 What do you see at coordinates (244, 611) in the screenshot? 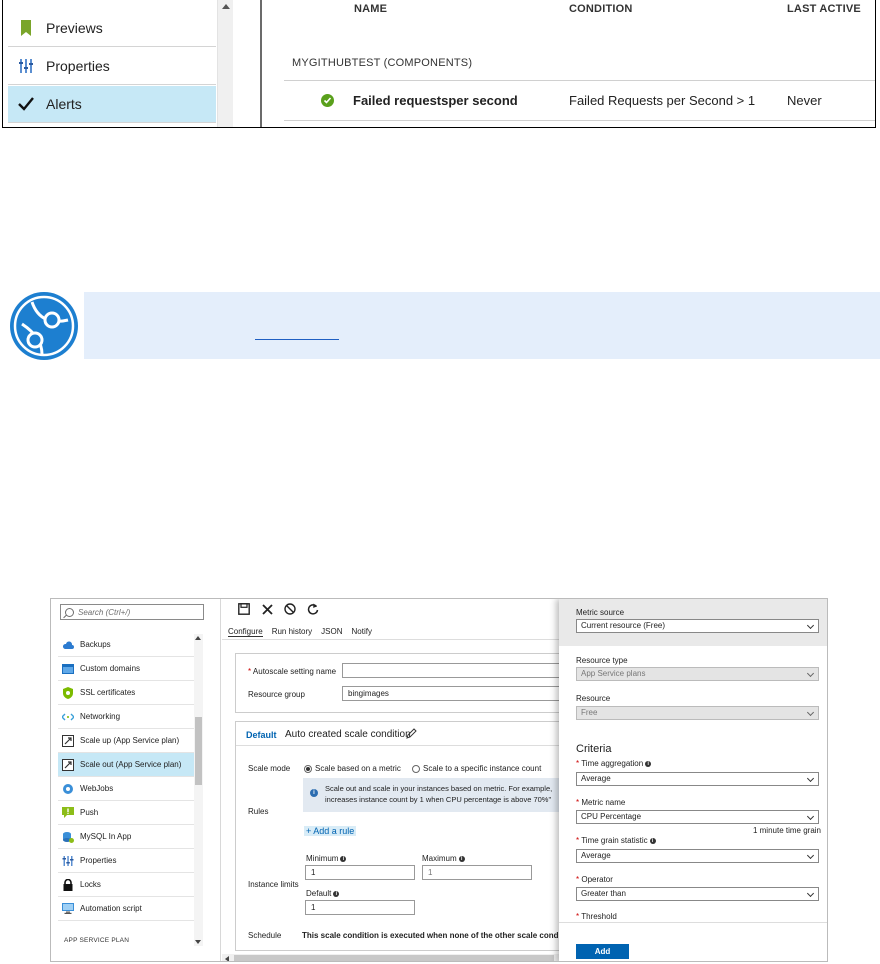
I see `save-icon` at bounding box center [244, 611].